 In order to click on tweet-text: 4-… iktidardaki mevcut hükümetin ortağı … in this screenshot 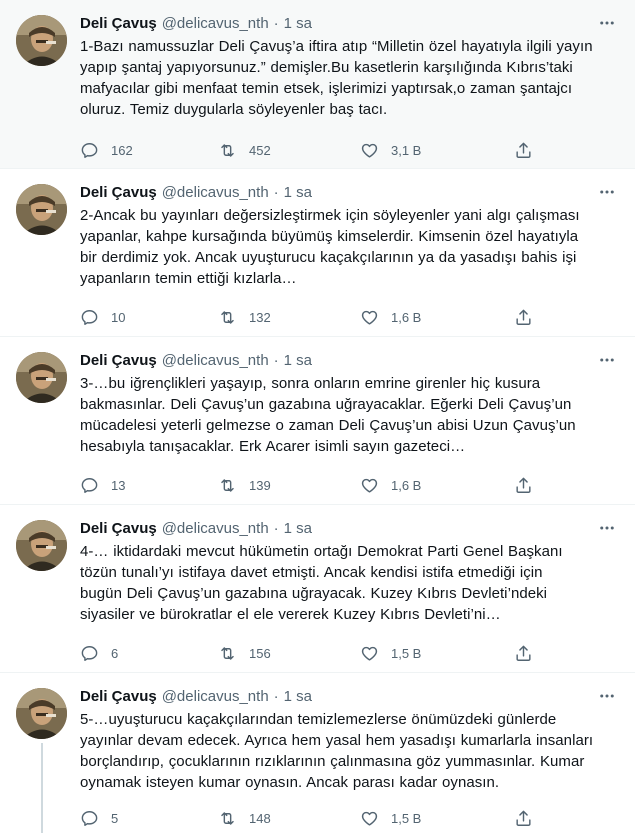, I will do `click(321, 583)`.